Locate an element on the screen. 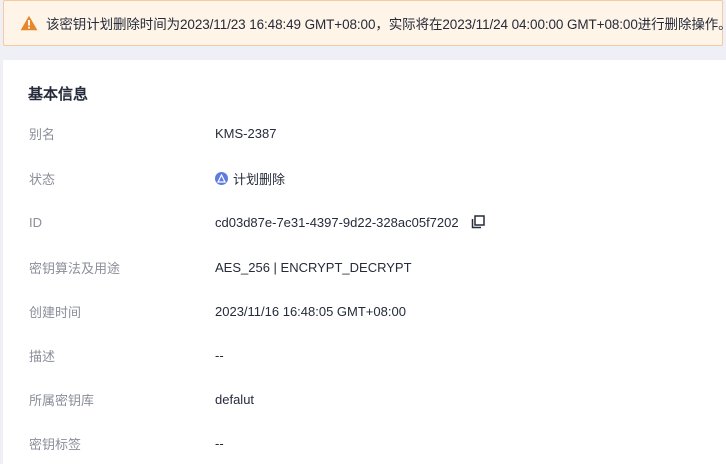 The image size is (726, 464). row-description: 描述 -- is located at coordinates (364, 355).